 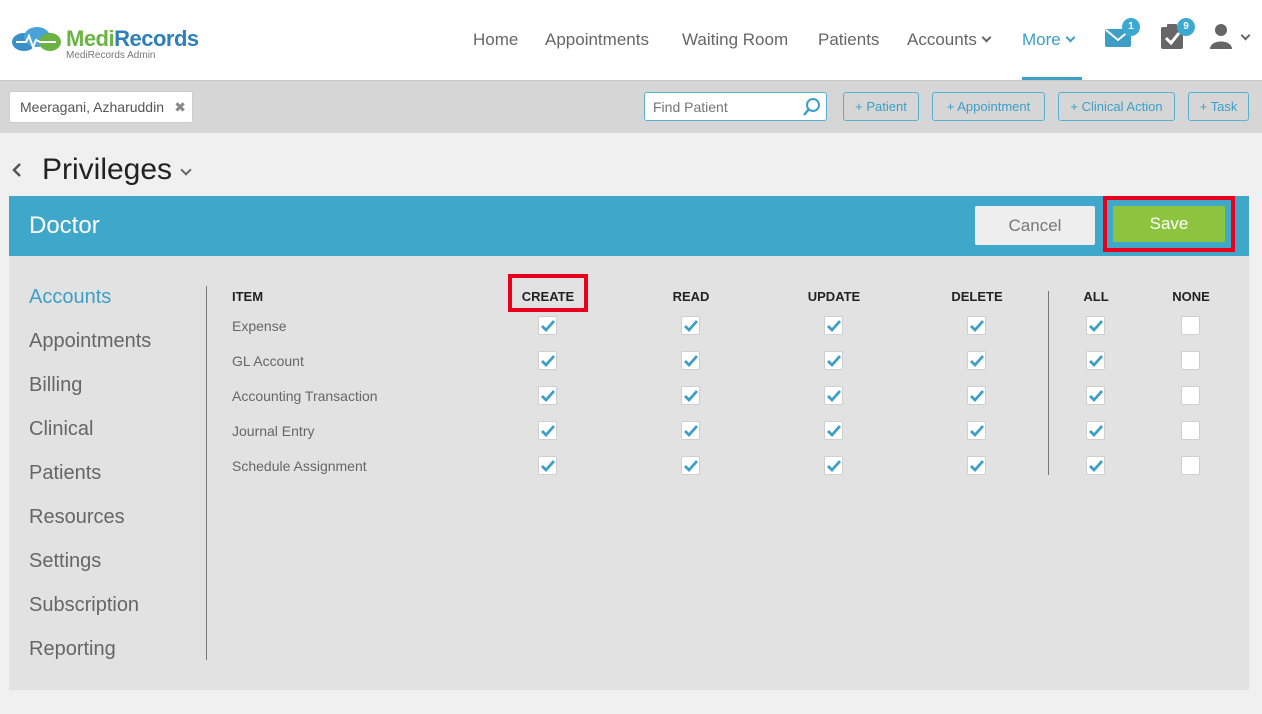 I want to click on add-task-button: + Task, so click(x=1218, y=106).